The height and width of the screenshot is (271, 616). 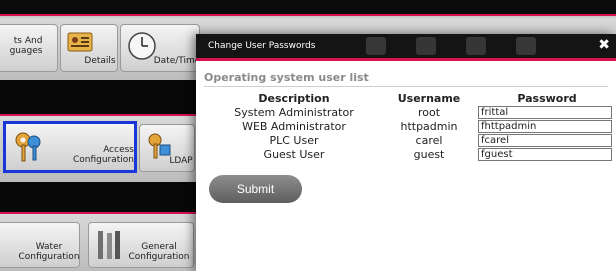 I want to click on table-row: PLC User carel, so click(x=410, y=140).